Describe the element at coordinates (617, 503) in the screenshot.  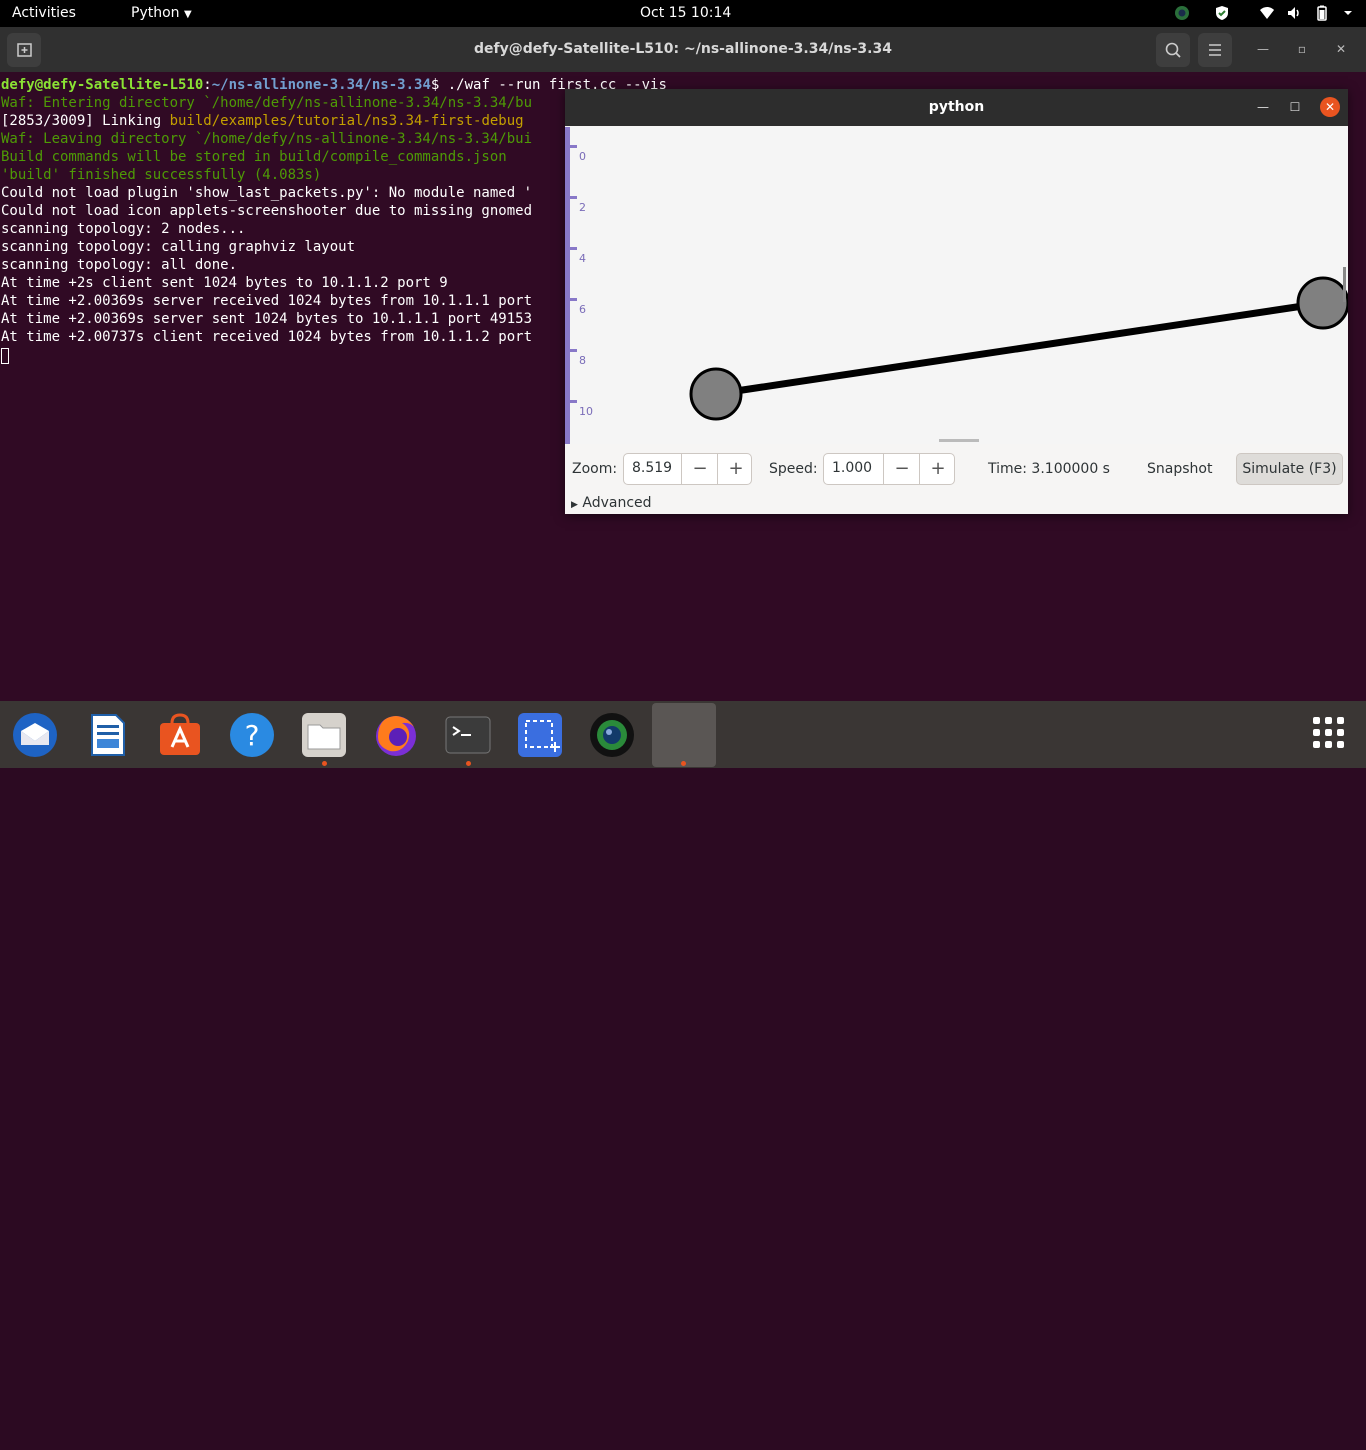
I see `advanced-label: Advanced` at that location.